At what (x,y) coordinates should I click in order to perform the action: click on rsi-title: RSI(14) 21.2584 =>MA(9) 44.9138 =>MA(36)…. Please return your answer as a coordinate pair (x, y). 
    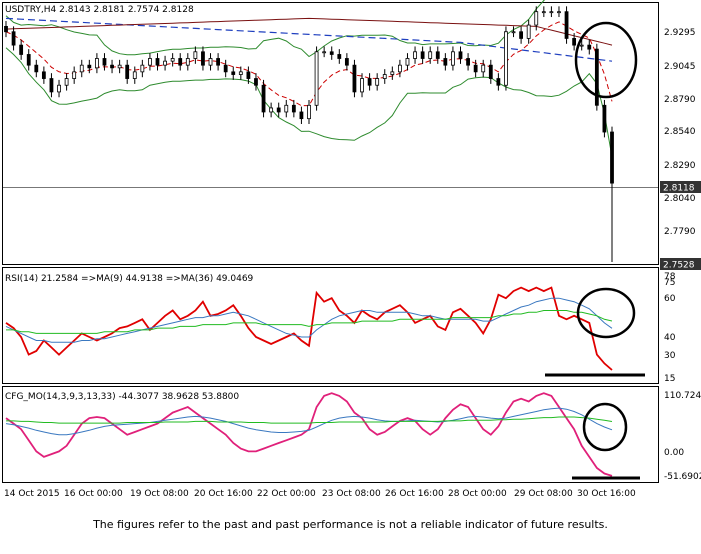
    Looking at the image, I should click on (129, 279).